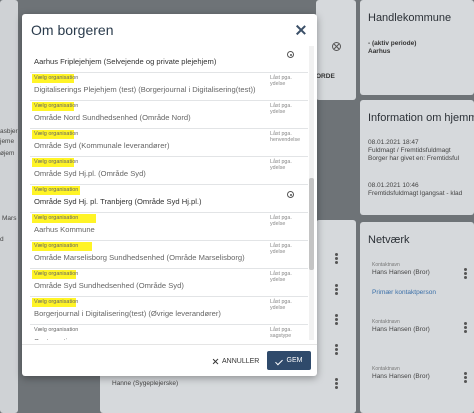 This screenshot has height=413, width=474. Describe the element at coordinates (280, 361) in the screenshot. I see `check-icon` at that location.